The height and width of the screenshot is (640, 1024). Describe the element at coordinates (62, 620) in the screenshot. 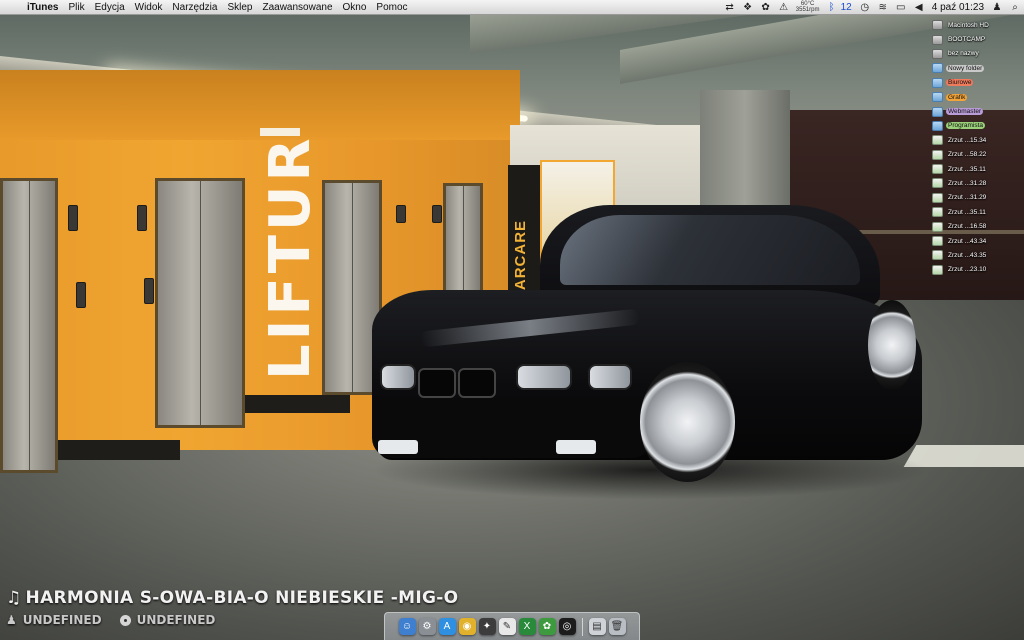

I see `track-artist: UNDEFINED` at that location.